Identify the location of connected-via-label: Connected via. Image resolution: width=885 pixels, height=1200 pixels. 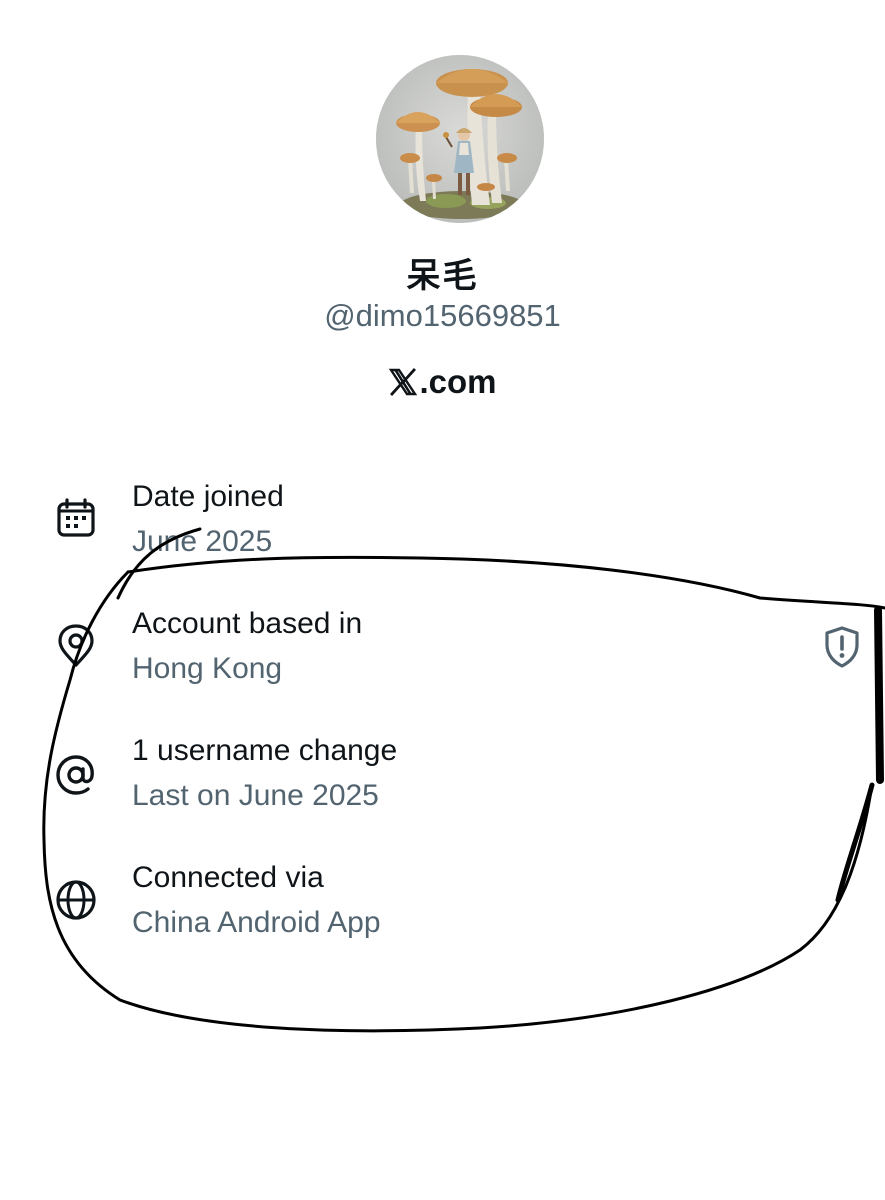
(228, 877).